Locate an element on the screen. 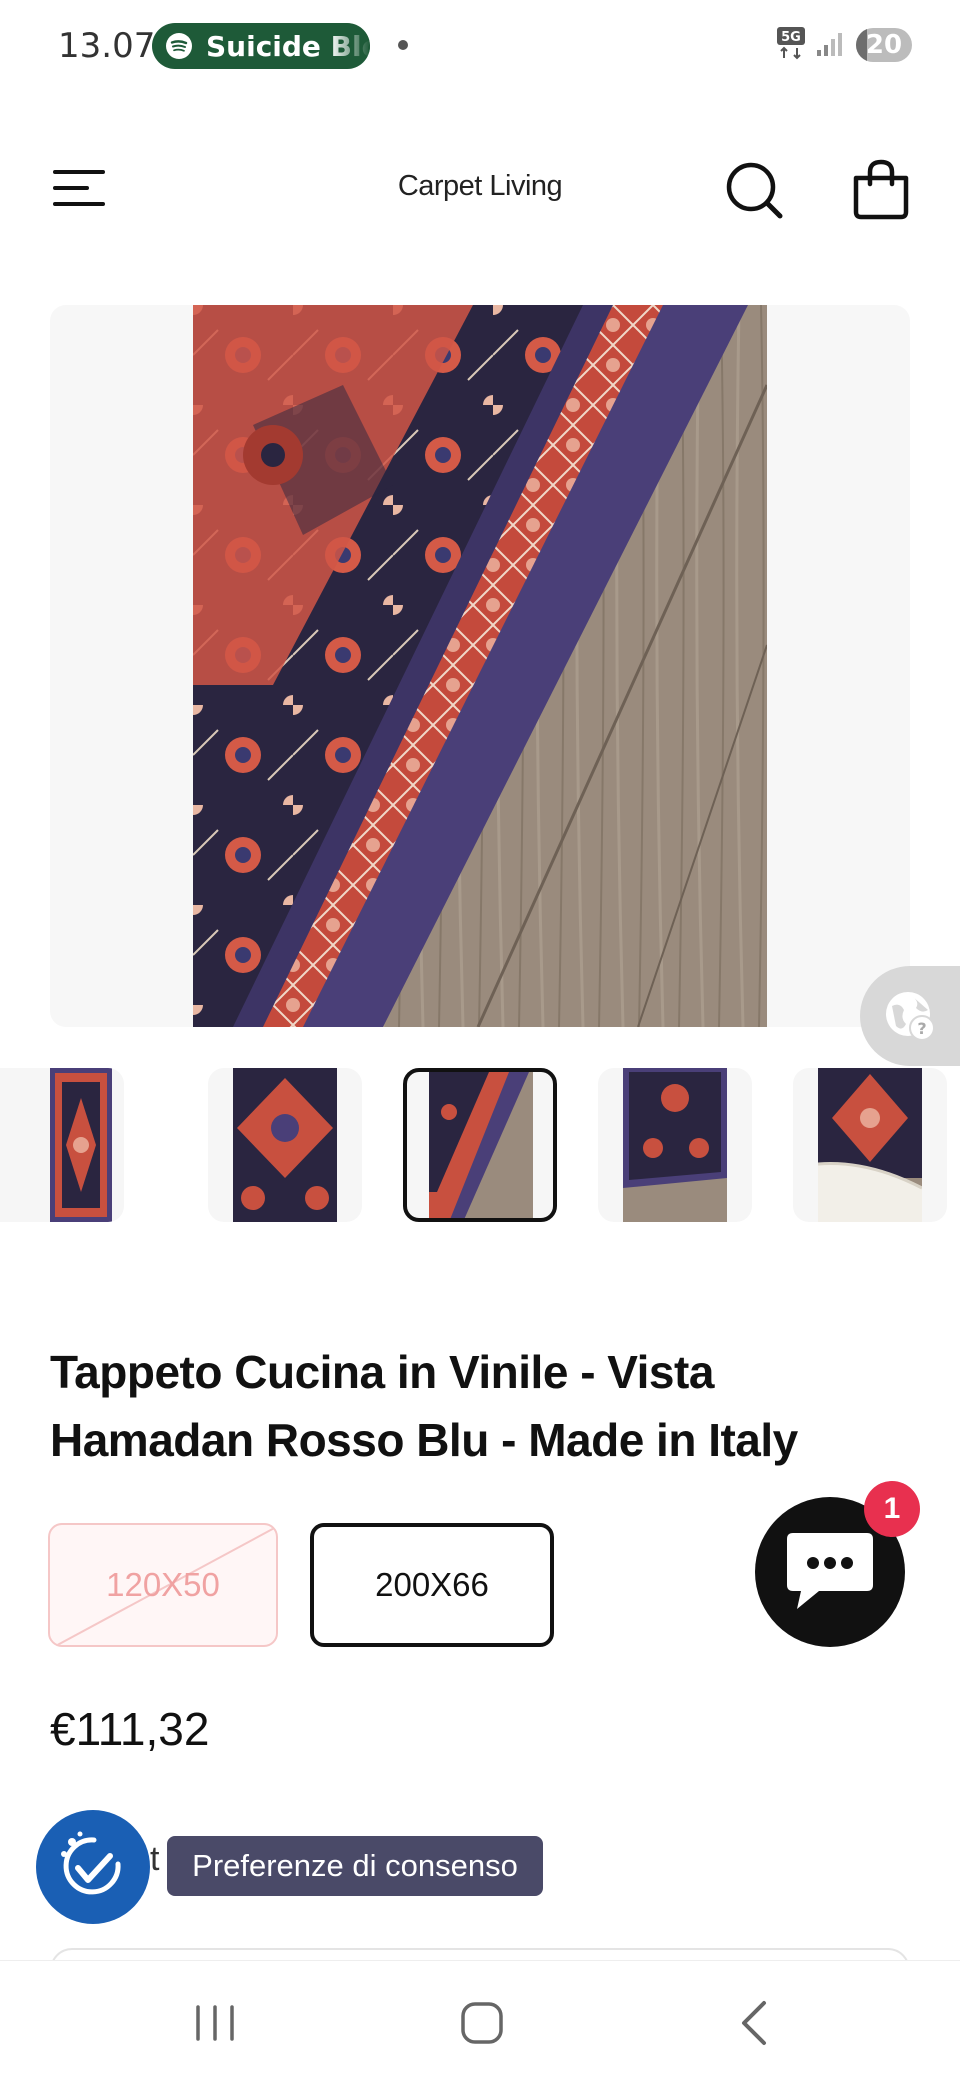 This screenshot has width=960, height=2080. shopping-bag-icon is located at coordinates (881, 189).